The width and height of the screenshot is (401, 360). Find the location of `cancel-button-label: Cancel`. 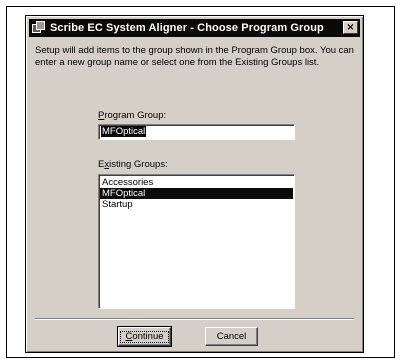

cancel-button-label: Cancel is located at coordinates (231, 336).